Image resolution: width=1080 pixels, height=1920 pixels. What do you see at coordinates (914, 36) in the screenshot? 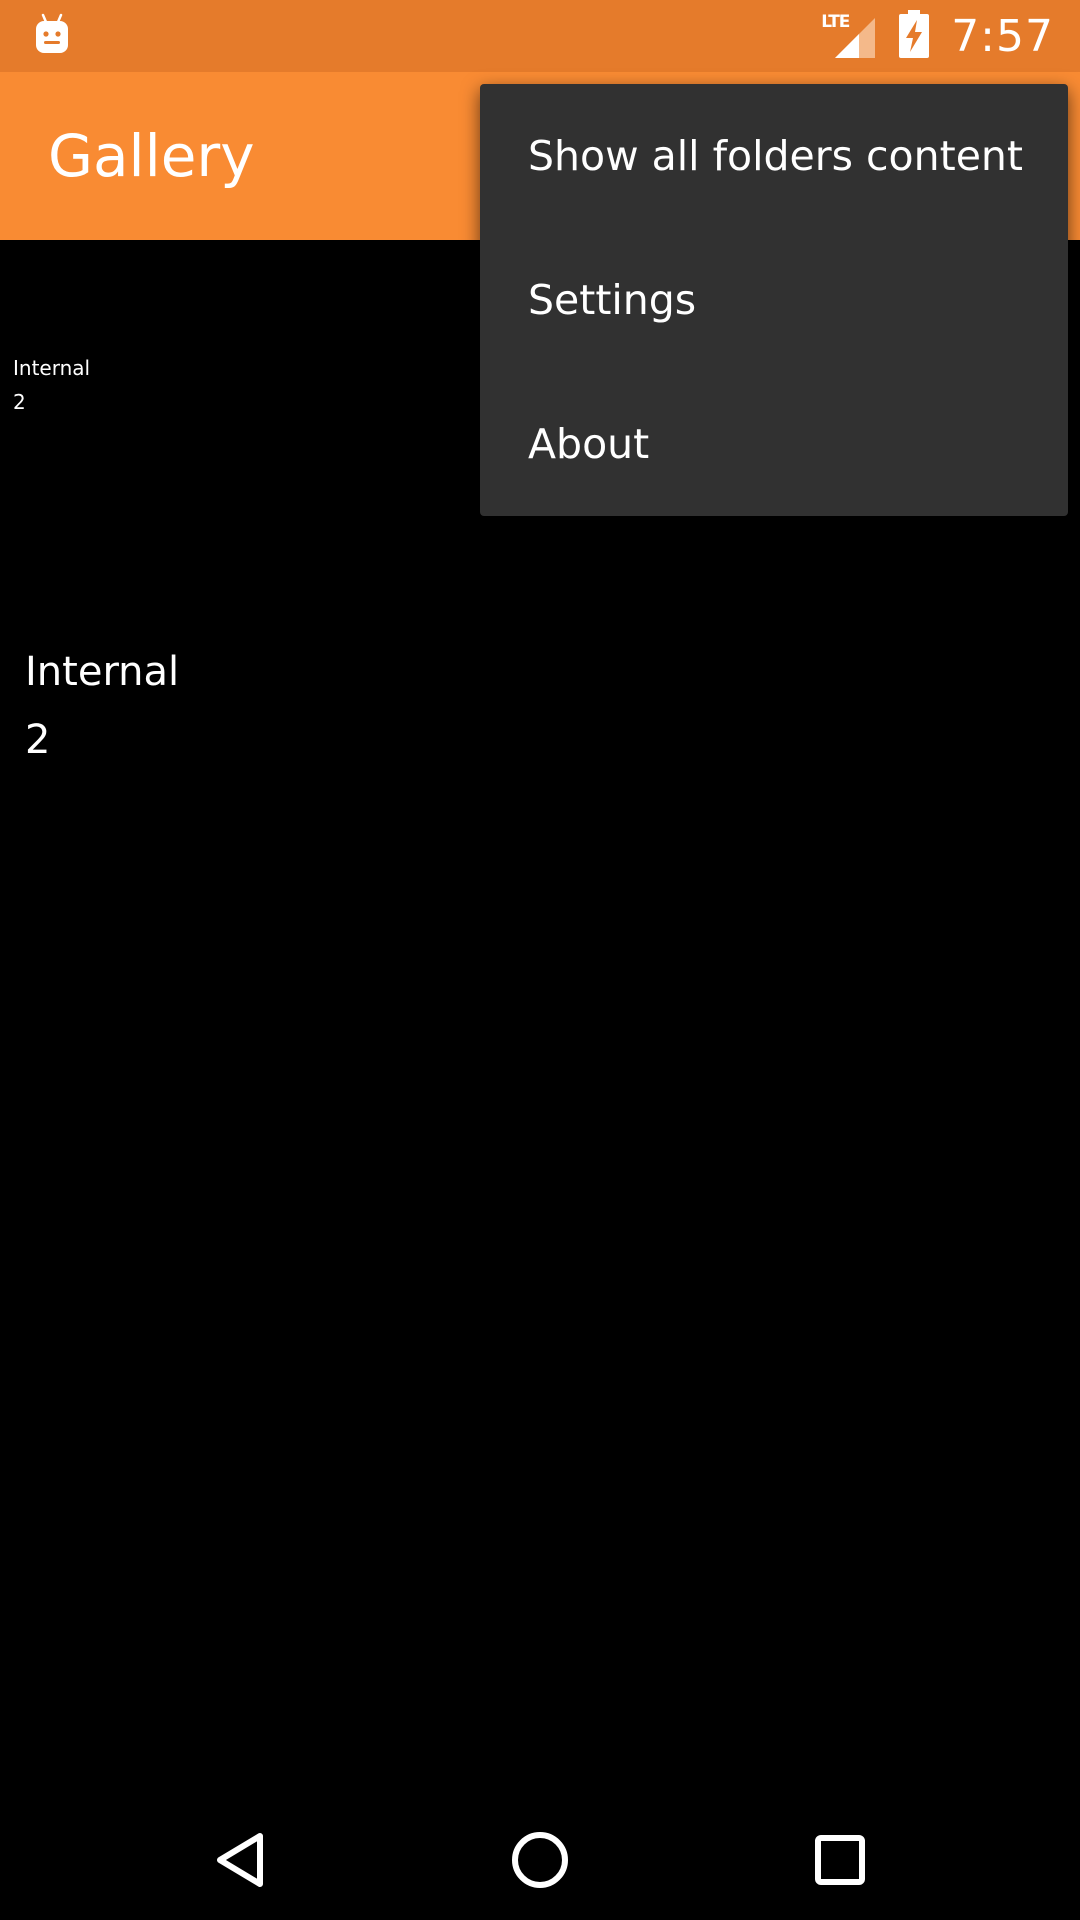
I see `battery-charging-icon` at bounding box center [914, 36].